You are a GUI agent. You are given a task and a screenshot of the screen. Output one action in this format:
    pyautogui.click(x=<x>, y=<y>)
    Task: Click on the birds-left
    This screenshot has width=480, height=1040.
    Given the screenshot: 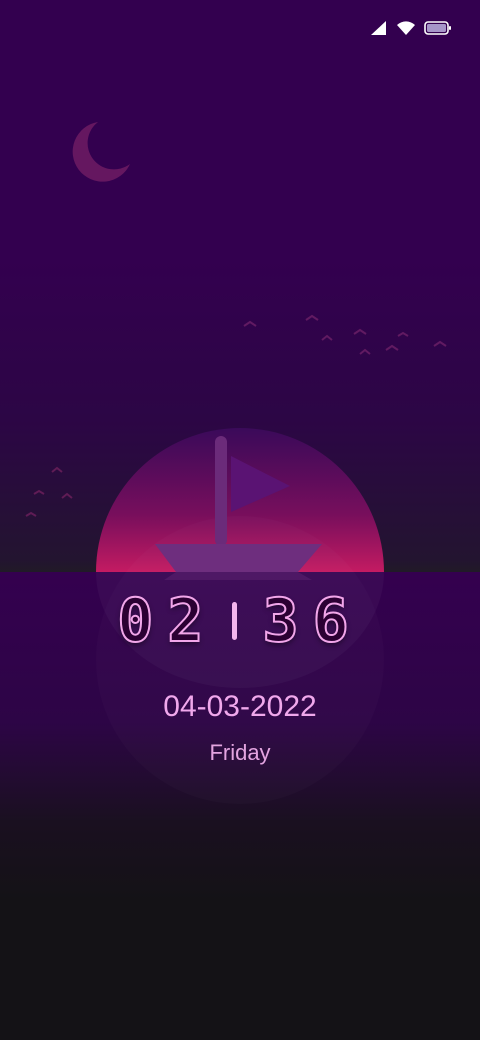 What is the action you would take?
    pyautogui.click(x=49, y=491)
    